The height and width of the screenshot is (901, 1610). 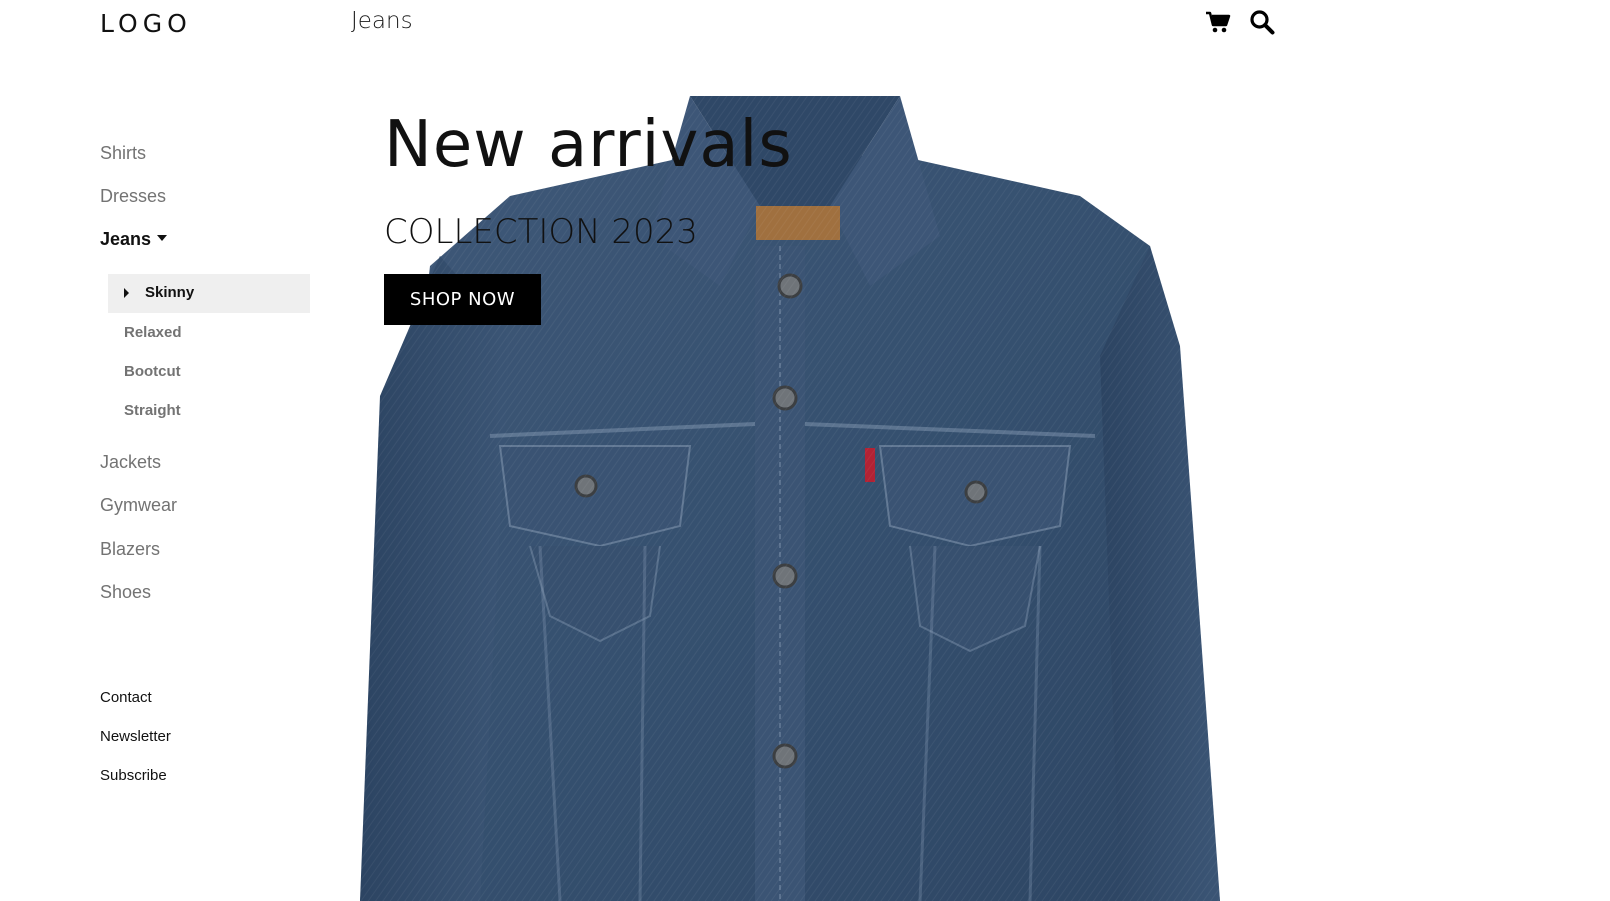 I want to click on header-actions, so click(x=1240, y=22).